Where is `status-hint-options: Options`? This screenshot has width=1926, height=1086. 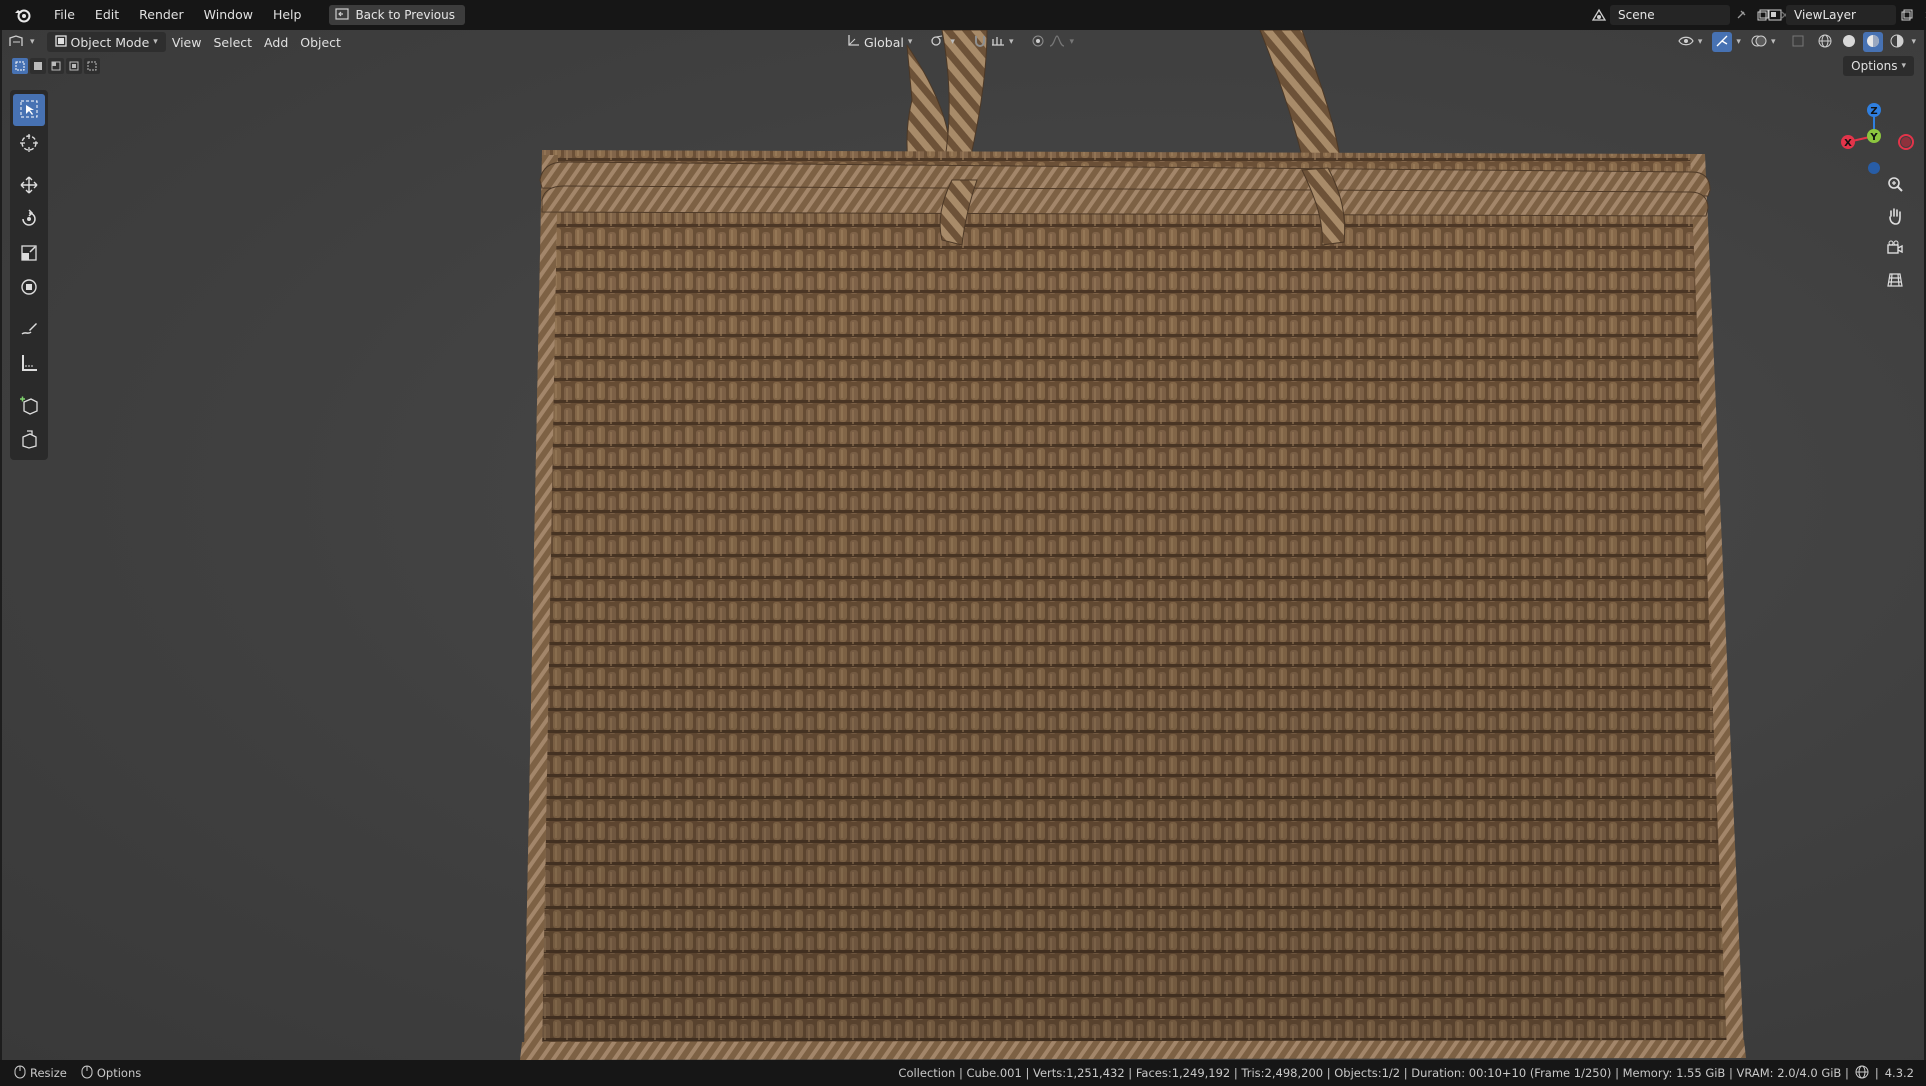 status-hint-options: Options is located at coordinates (111, 1073).